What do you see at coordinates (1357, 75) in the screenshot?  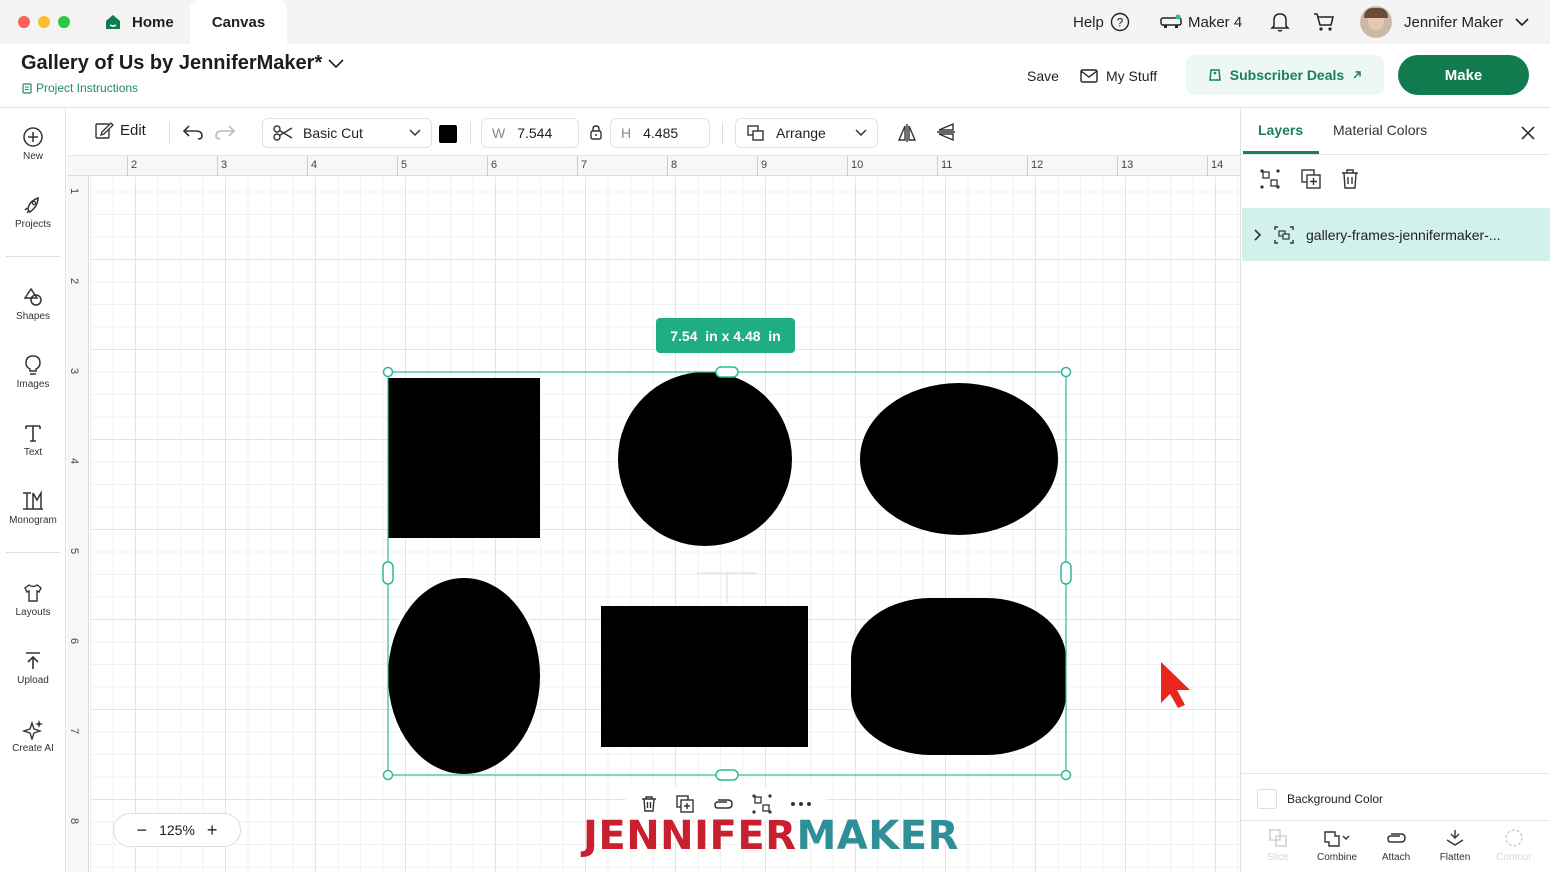 I see `external-link-icon` at bounding box center [1357, 75].